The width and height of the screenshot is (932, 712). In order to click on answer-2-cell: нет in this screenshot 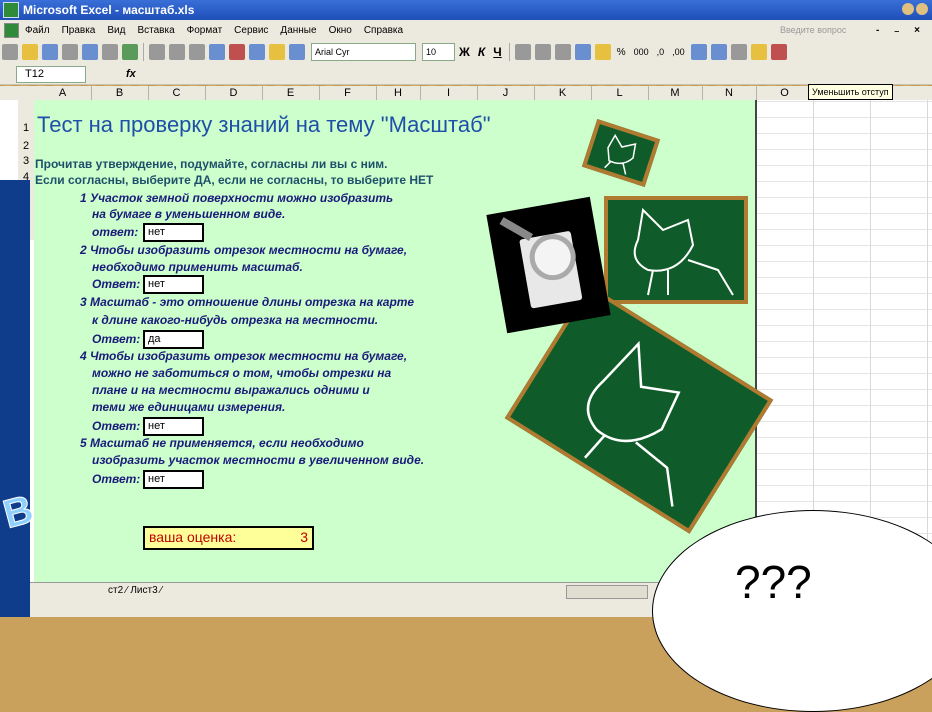, I will do `click(173, 284)`.